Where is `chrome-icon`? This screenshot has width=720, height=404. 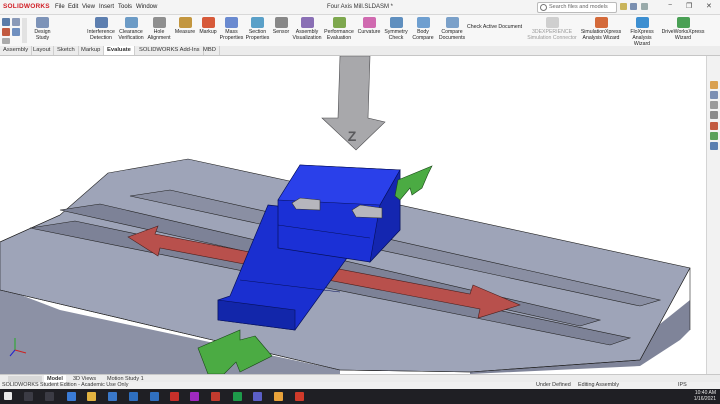 chrome-icon is located at coordinates (278, 396).